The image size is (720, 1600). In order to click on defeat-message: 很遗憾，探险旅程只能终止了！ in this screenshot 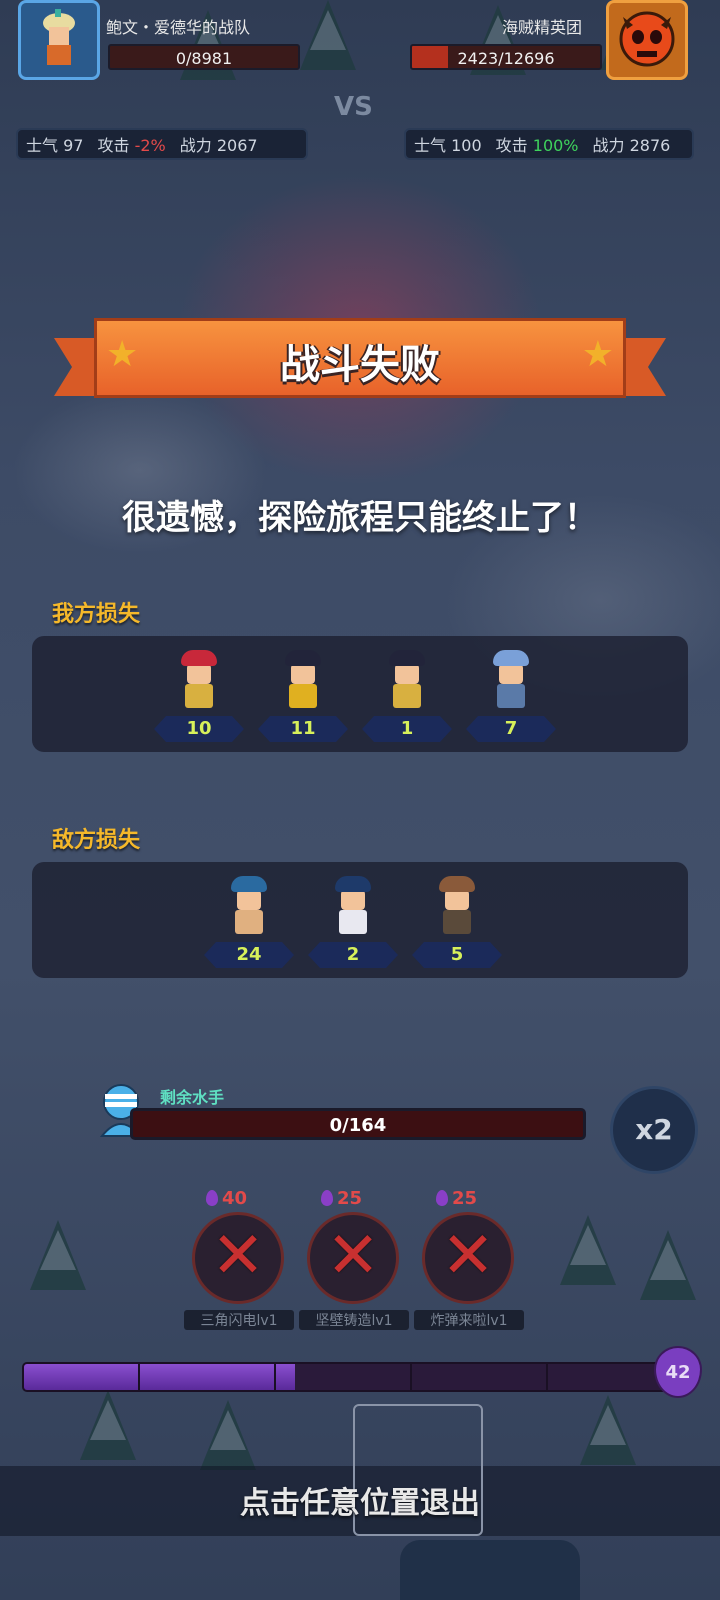, I will do `click(360, 518)`.